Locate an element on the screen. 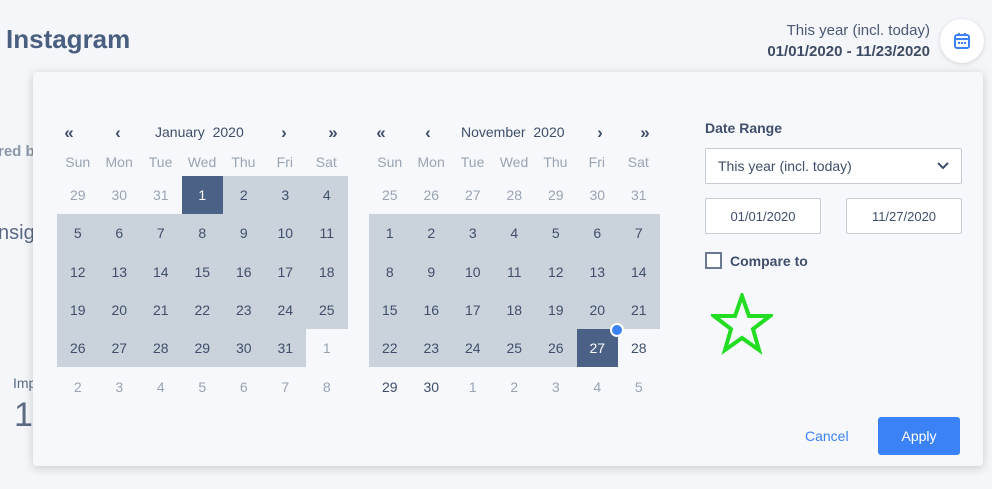  weekday: Fri is located at coordinates (284, 162).